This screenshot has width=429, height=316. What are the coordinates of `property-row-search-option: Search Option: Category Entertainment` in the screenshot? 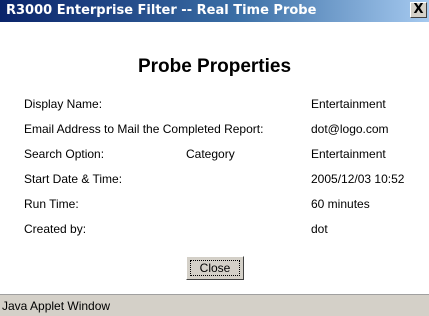 It's located at (214, 157).